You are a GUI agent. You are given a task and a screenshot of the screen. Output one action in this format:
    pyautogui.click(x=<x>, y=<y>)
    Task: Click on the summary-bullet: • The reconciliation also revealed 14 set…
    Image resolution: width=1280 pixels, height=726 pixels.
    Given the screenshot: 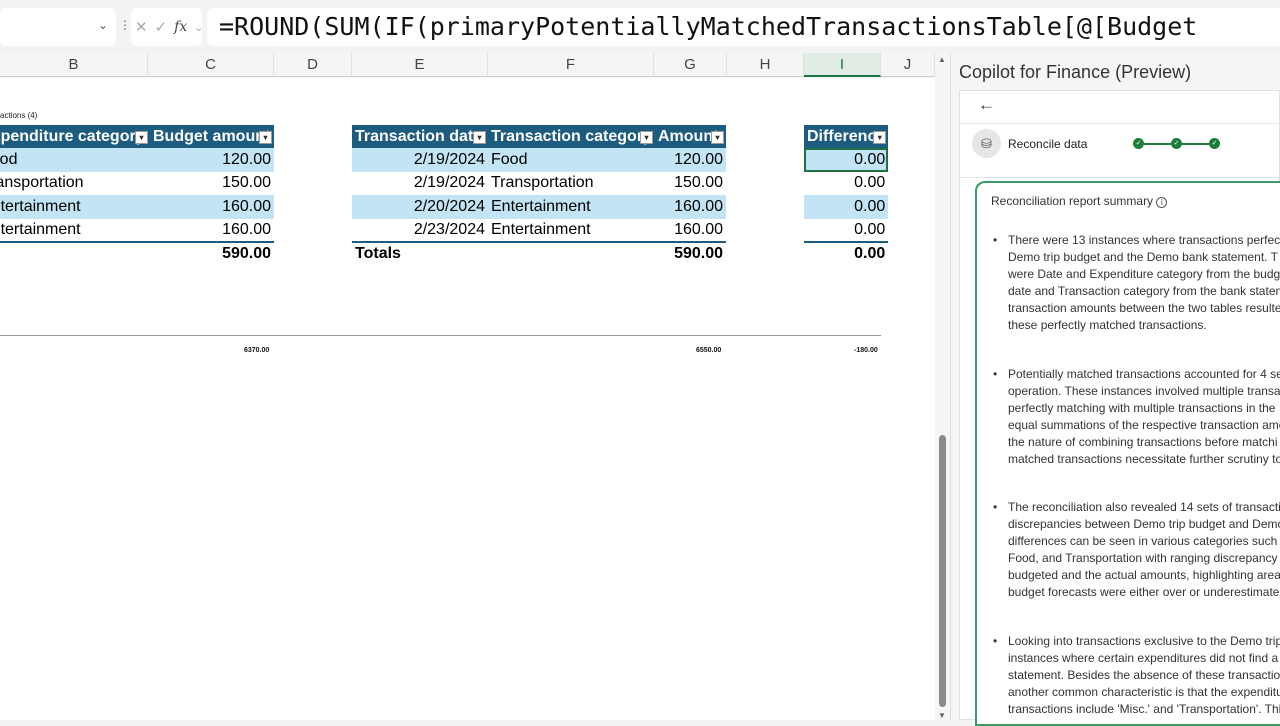 What is the action you would take?
    pyautogui.click(x=1136, y=549)
    